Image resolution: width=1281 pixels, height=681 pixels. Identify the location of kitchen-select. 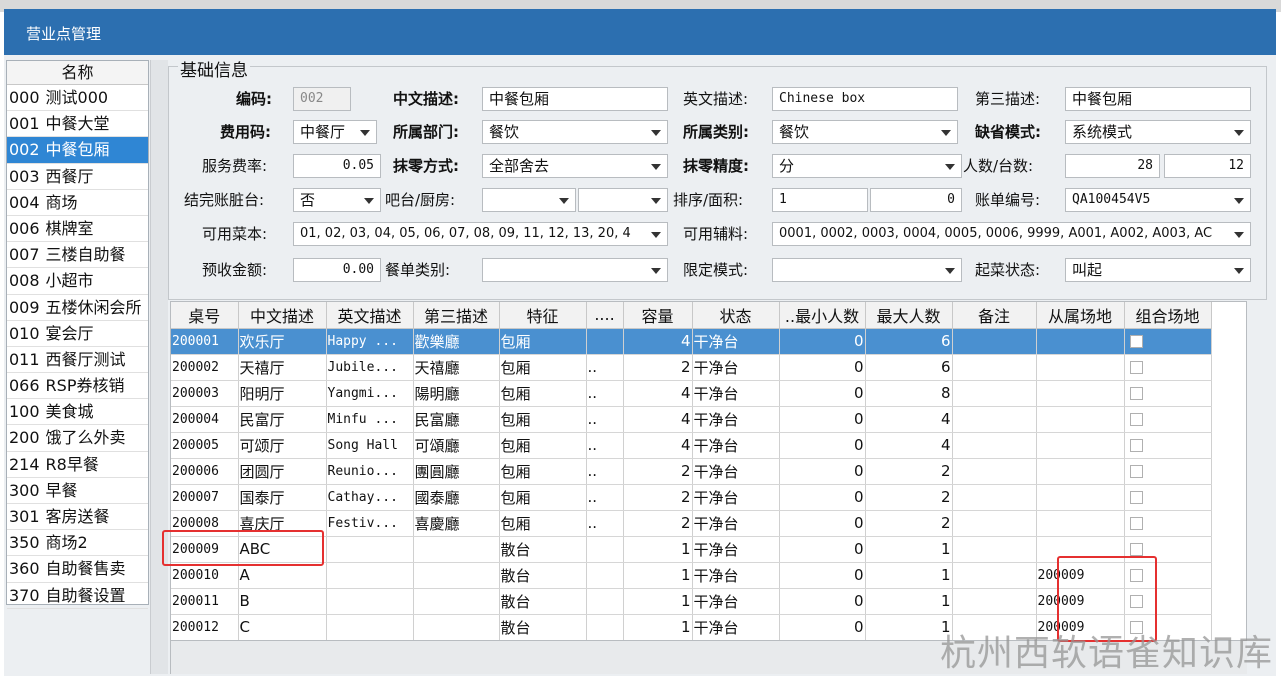
(623, 200).